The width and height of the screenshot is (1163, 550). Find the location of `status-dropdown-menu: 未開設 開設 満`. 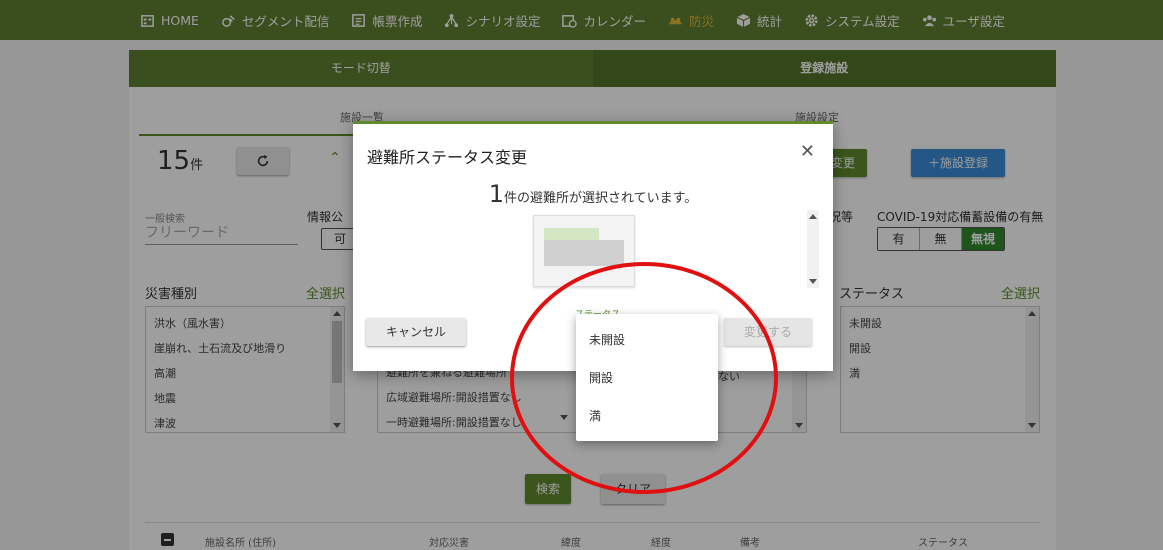

status-dropdown-menu: 未開設 開設 満 is located at coordinates (647, 377).